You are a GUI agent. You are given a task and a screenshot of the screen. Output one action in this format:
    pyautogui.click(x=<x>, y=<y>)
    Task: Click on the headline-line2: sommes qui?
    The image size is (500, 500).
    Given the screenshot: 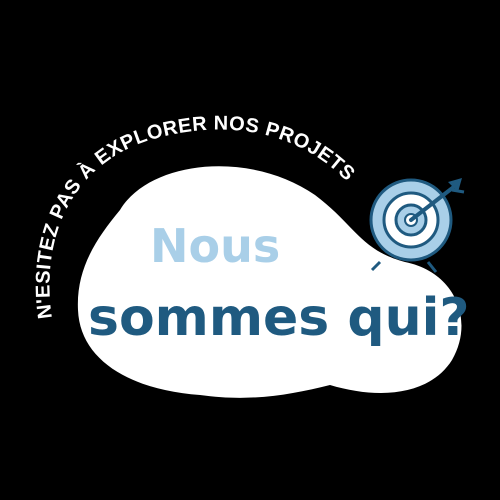 What is the action you would take?
    pyautogui.click(x=279, y=318)
    